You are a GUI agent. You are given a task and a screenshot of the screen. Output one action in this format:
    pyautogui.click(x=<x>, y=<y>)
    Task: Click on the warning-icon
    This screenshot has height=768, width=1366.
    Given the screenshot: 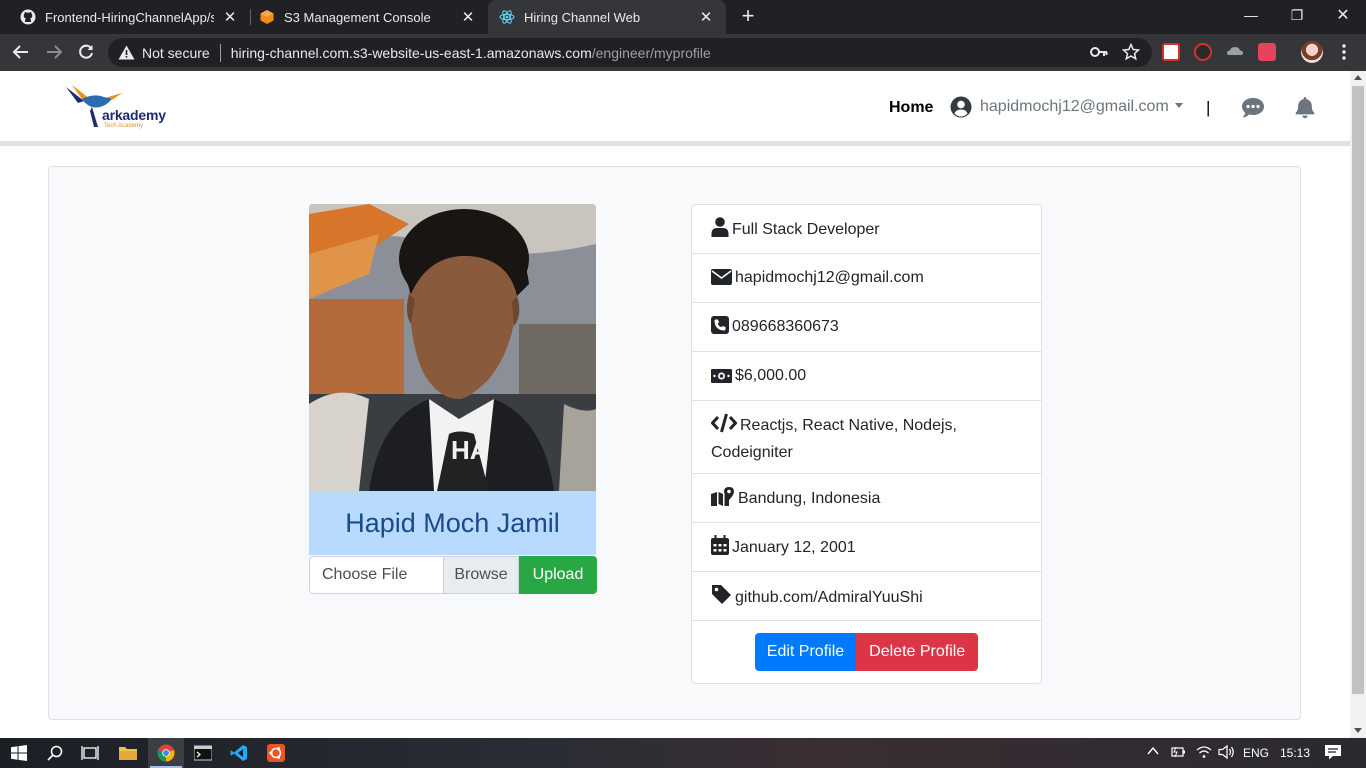 What is the action you would take?
    pyautogui.click(x=127, y=52)
    